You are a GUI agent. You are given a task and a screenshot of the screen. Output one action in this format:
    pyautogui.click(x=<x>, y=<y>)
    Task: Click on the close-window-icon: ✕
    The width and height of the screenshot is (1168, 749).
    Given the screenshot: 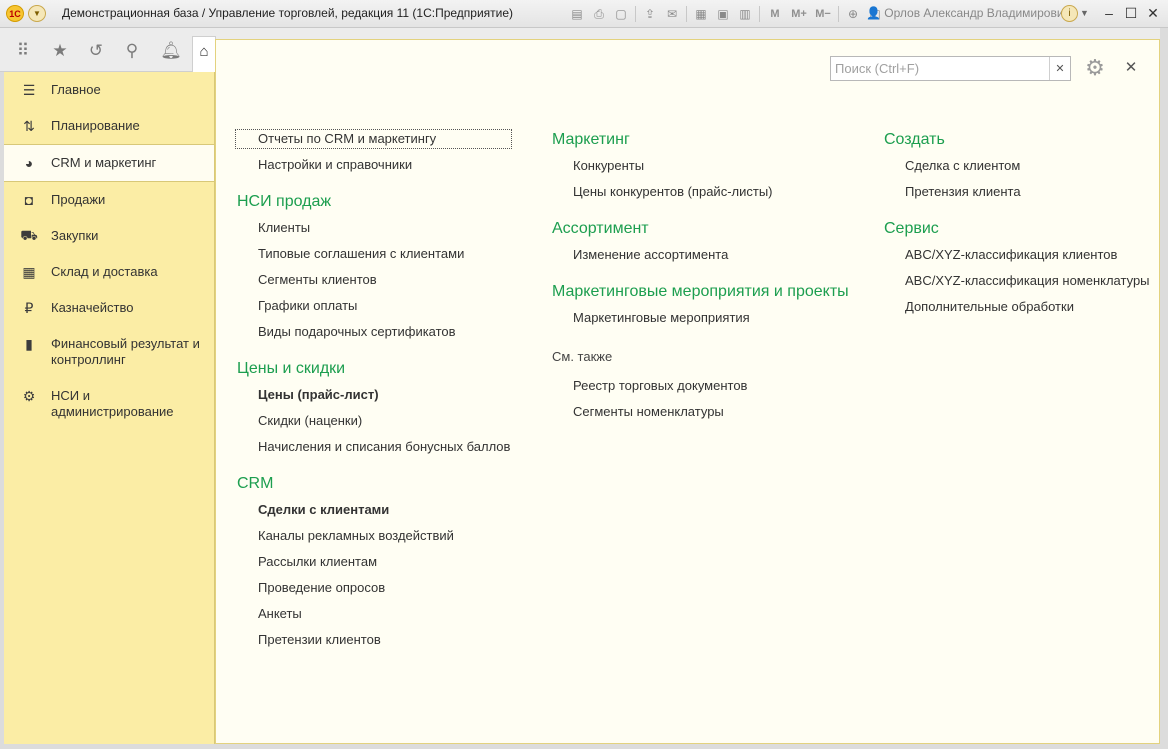 What is the action you would take?
    pyautogui.click(x=1153, y=13)
    